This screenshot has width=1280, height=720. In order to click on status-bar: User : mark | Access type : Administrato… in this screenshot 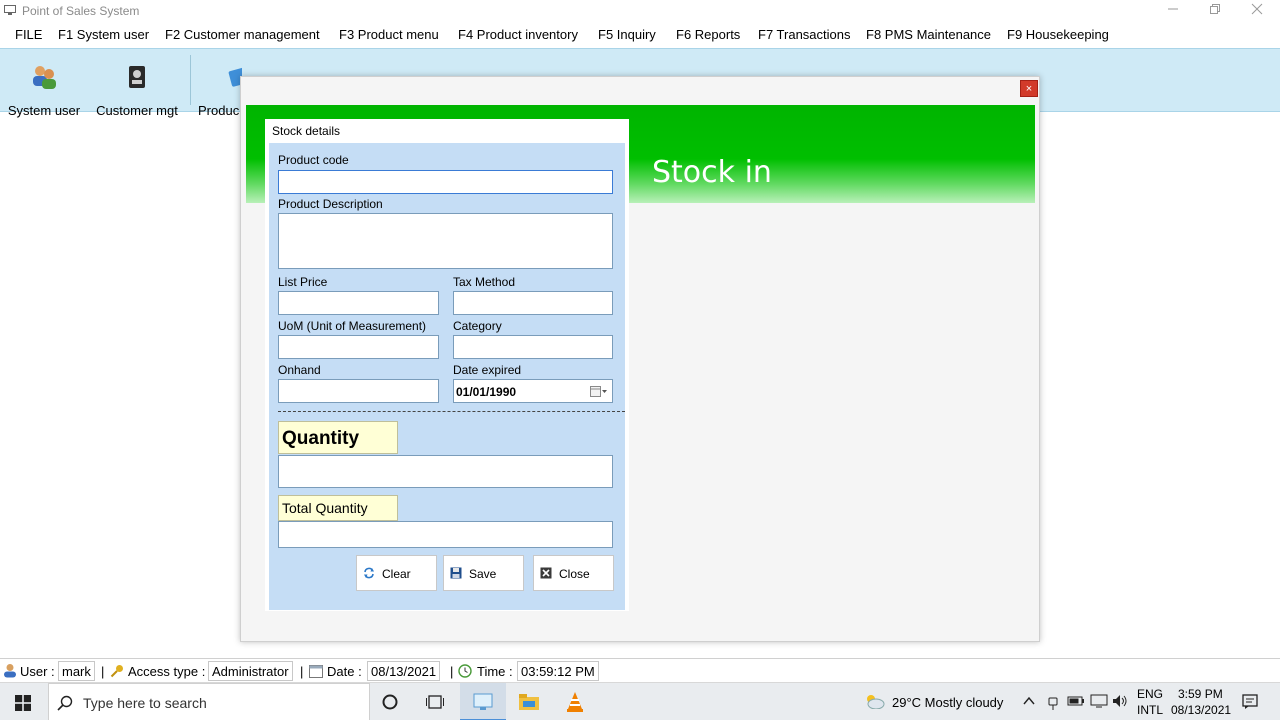, I will do `click(640, 670)`.